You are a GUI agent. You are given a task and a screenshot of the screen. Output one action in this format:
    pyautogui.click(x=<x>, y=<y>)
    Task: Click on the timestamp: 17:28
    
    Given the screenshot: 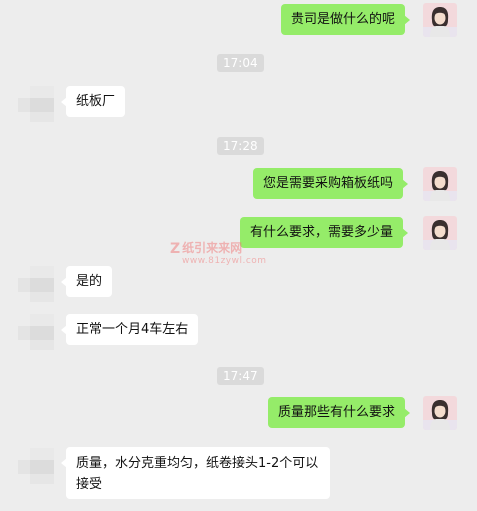 What is the action you would take?
    pyautogui.click(x=240, y=146)
    